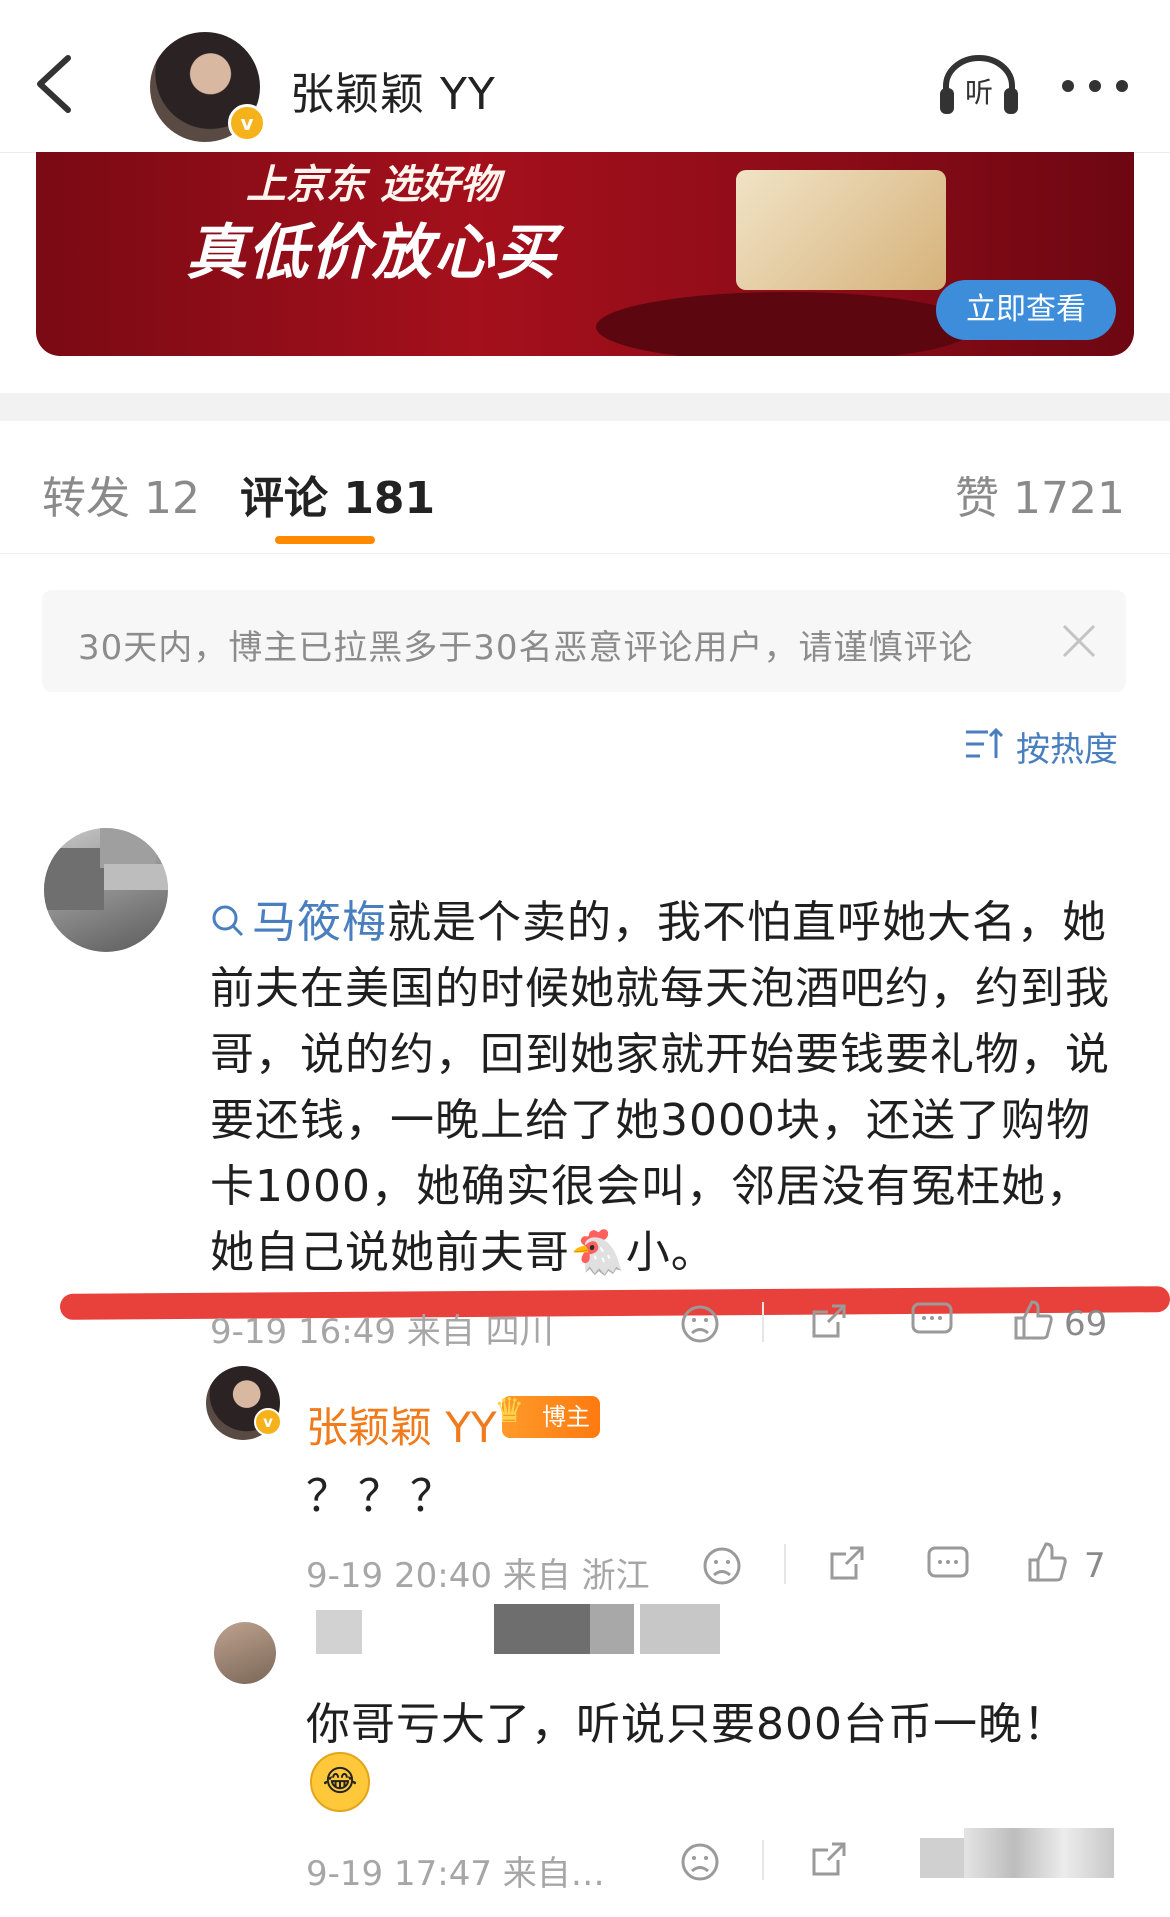 The width and height of the screenshot is (1170, 1917). I want to click on blogger-name: 张颖颖 YY, so click(393, 90).